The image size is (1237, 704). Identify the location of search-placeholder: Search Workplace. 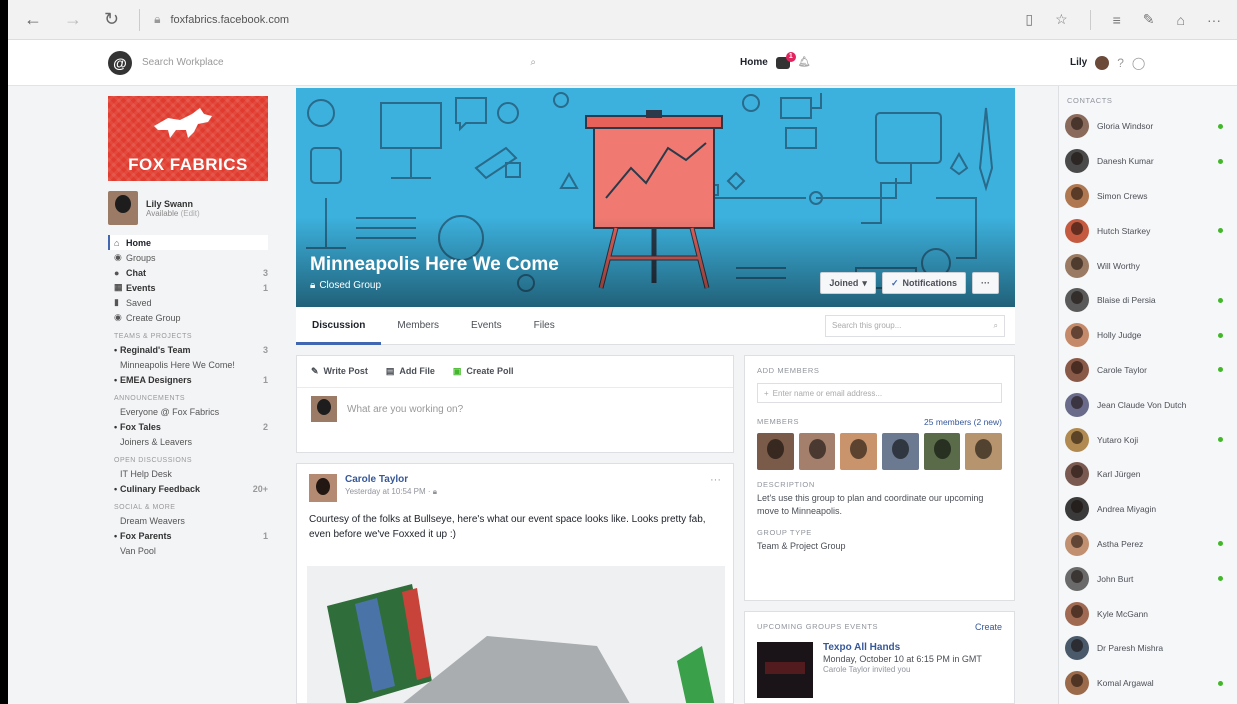
(183, 62).